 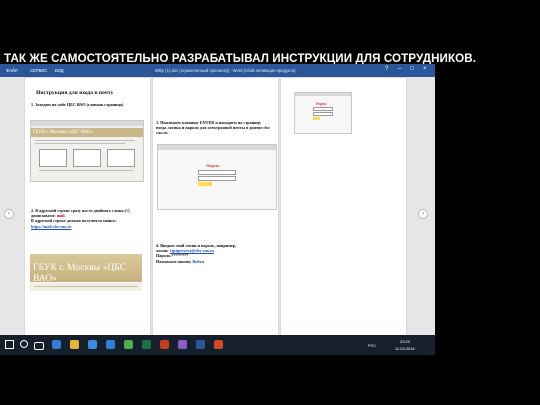 I want to click on tray-lang: РУС, so click(x=372, y=345).